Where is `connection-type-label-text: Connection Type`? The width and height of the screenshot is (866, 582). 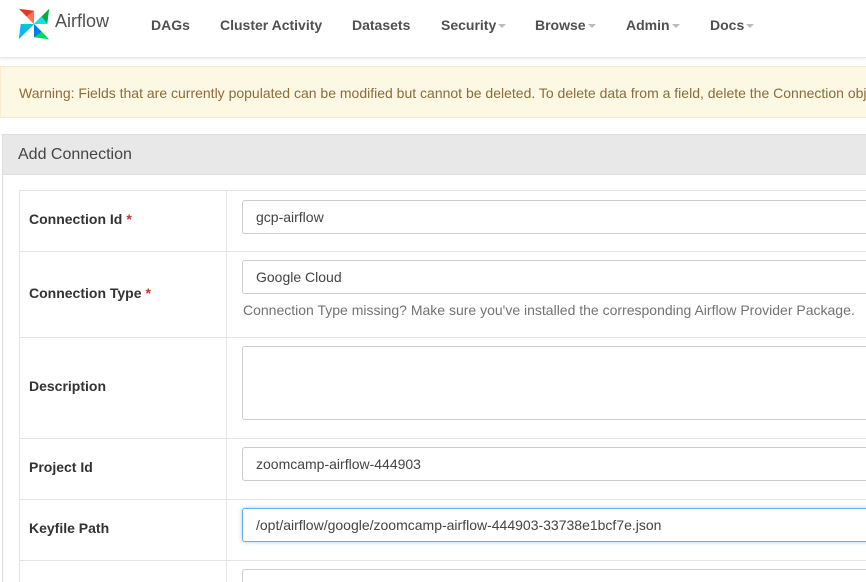 connection-type-label-text: Connection Type is located at coordinates (85, 293).